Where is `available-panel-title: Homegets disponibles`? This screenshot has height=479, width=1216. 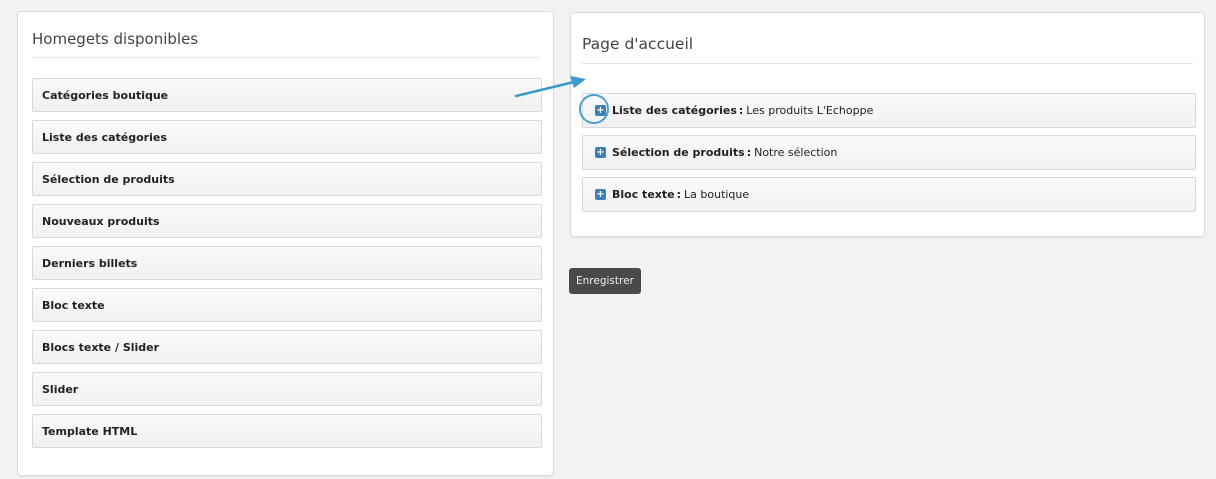 available-panel-title: Homegets disponibles is located at coordinates (115, 39).